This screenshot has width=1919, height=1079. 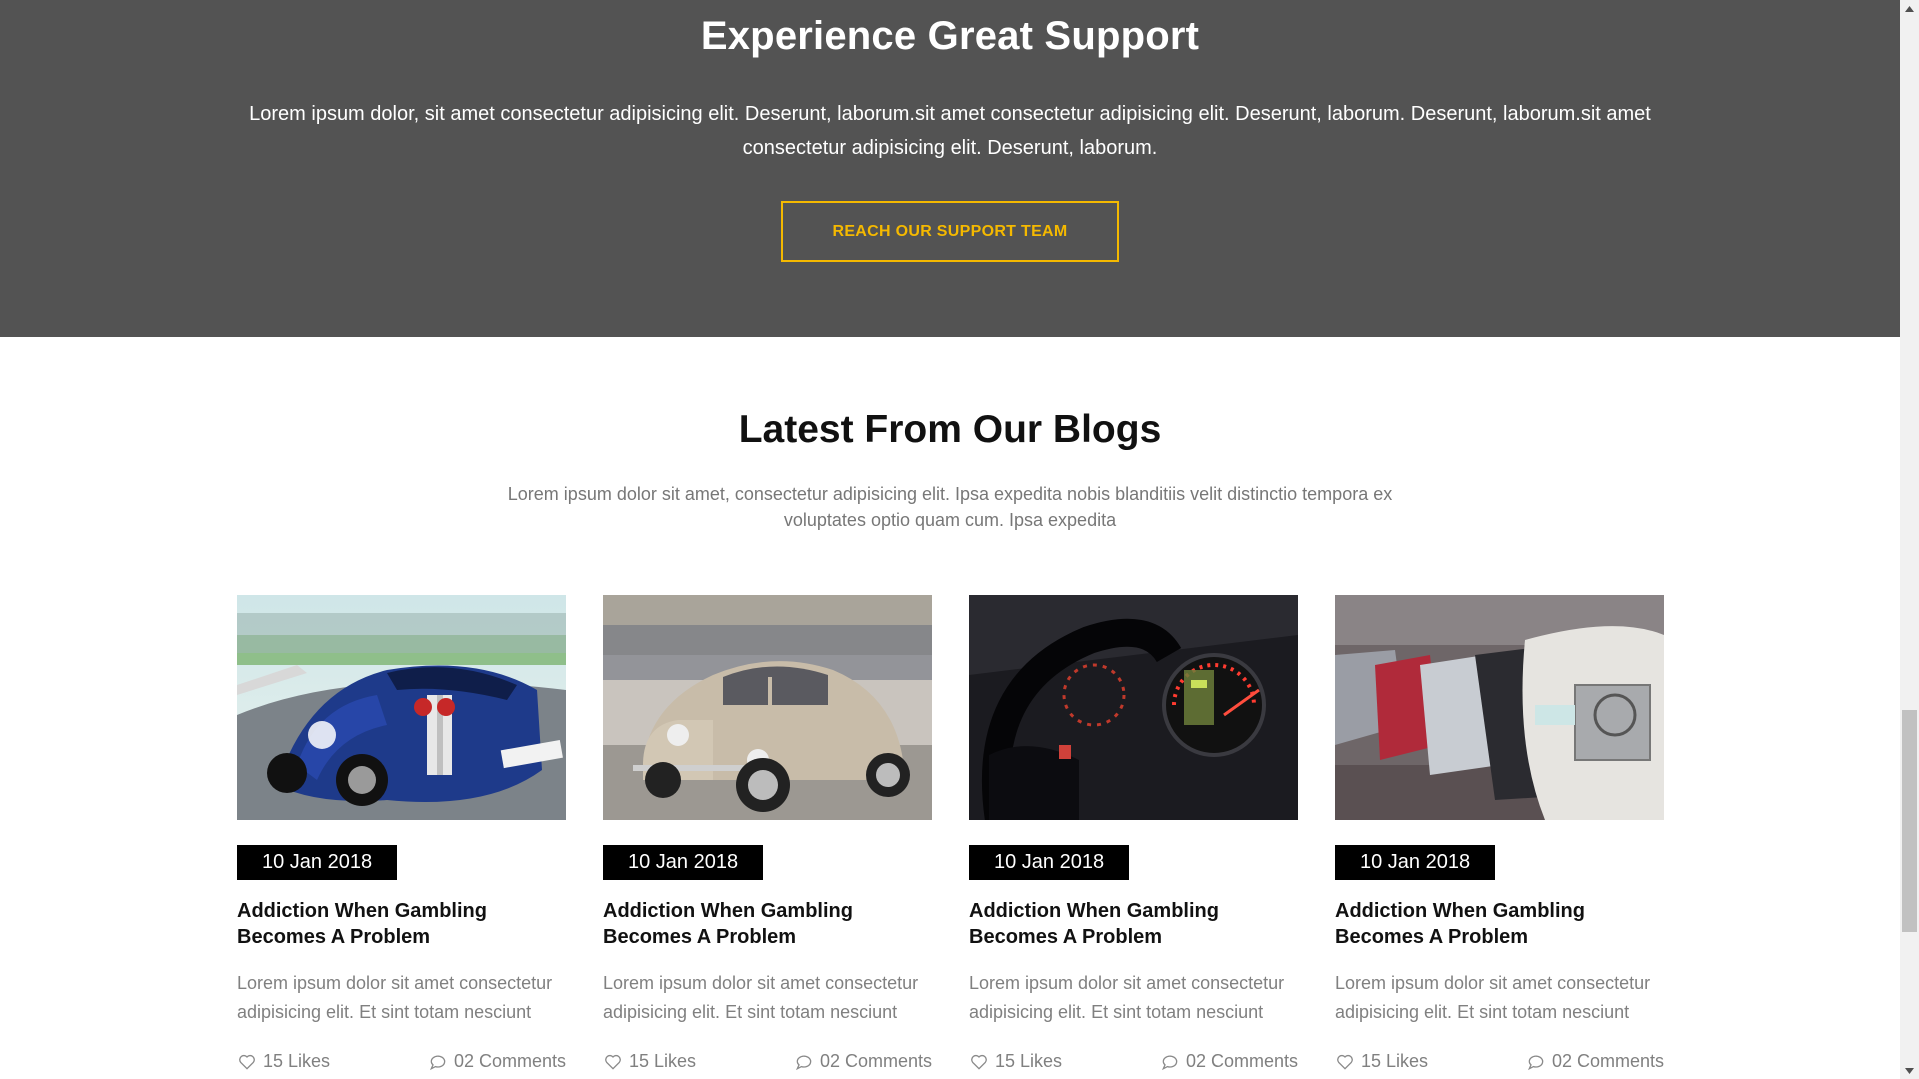 I want to click on blog-image-parked-cars, so click(x=1499, y=707).